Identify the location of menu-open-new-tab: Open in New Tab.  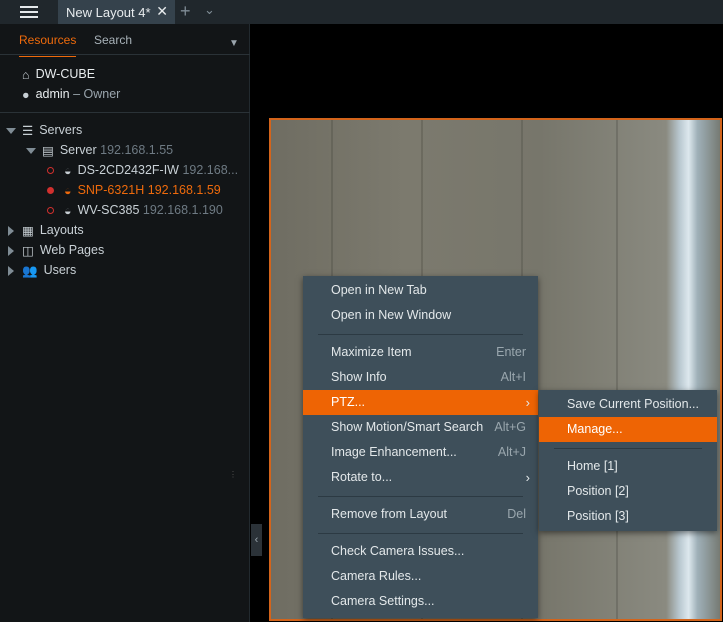
(420, 290).